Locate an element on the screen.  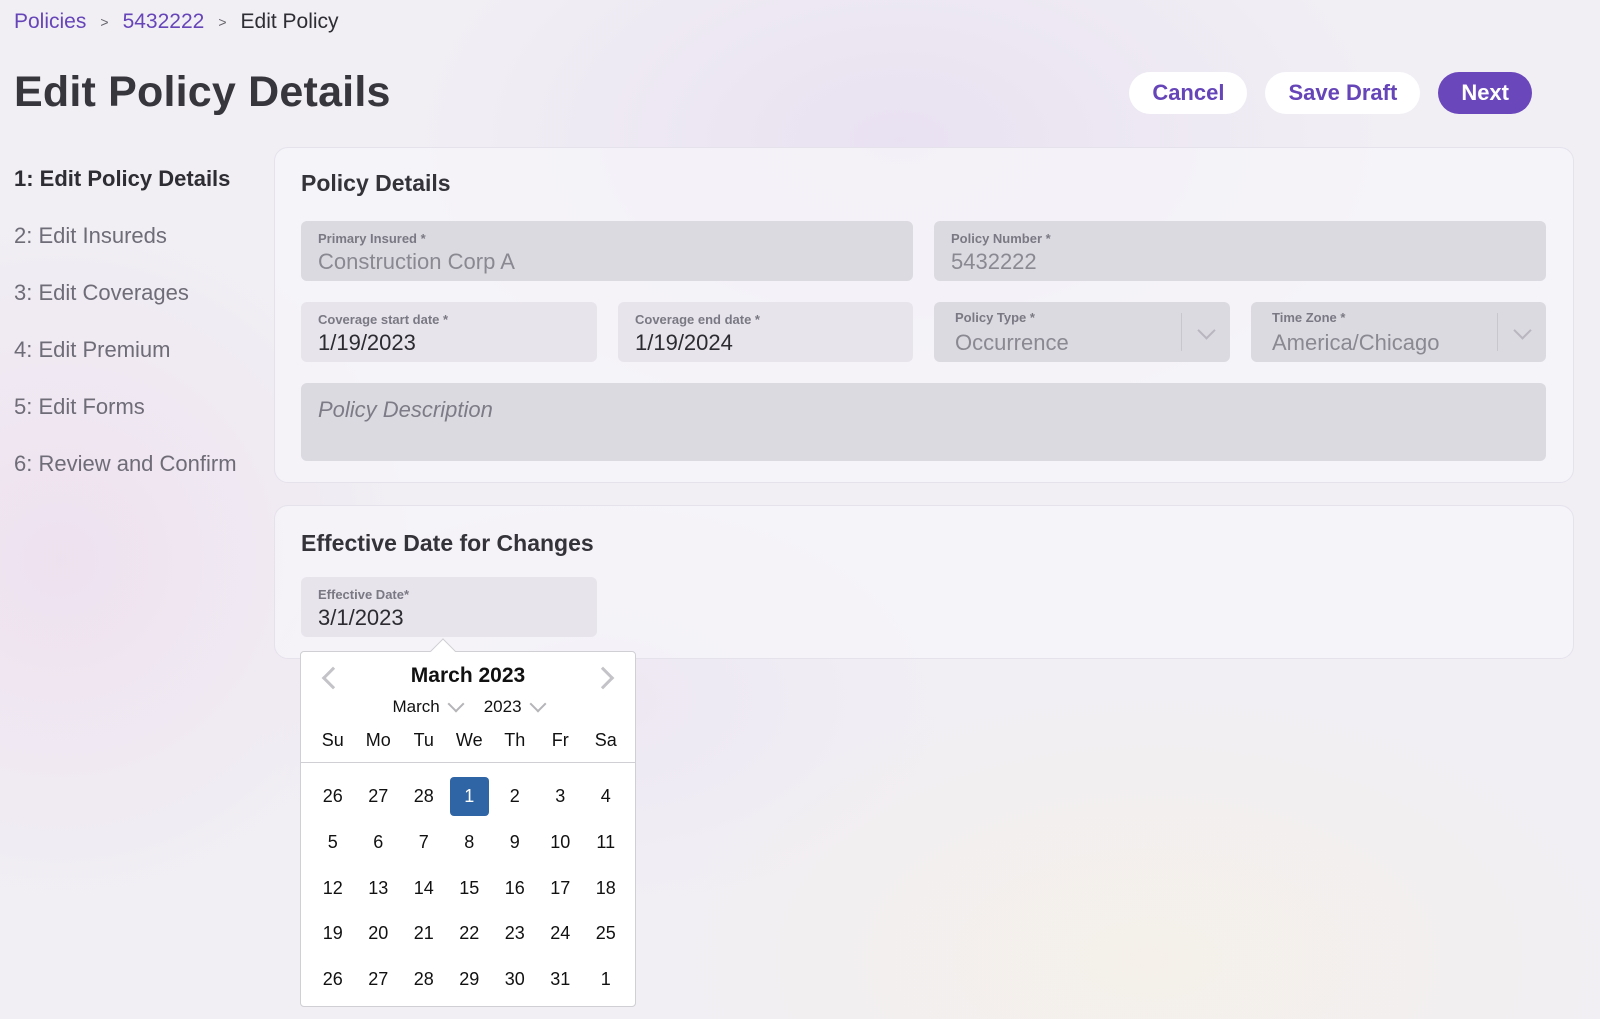
step-edit-policy-details: 1: Edit Policy Details is located at coordinates (125, 194).